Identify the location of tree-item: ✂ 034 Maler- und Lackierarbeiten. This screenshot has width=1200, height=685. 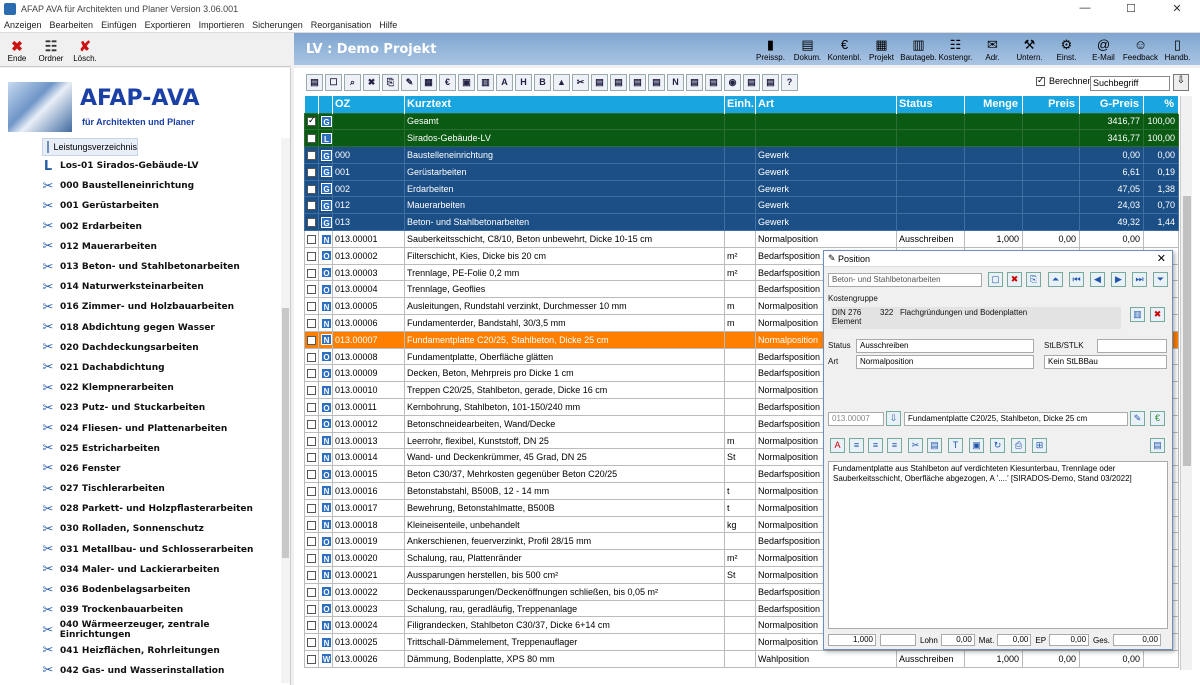
(160, 570).